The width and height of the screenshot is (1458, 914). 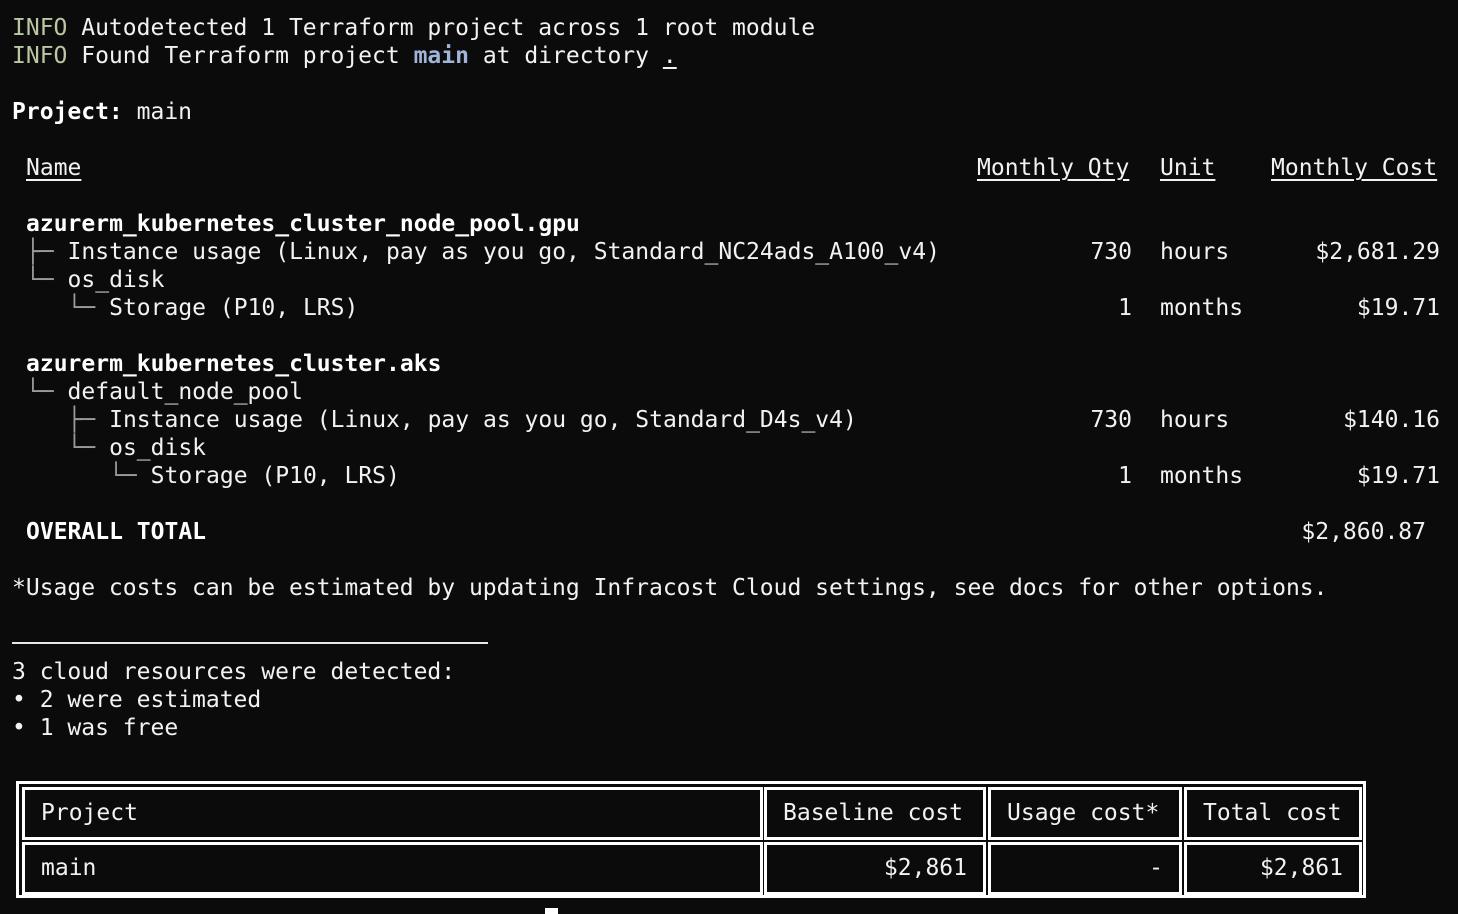 I want to click on table-cell-project: main, so click(x=392, y=868).